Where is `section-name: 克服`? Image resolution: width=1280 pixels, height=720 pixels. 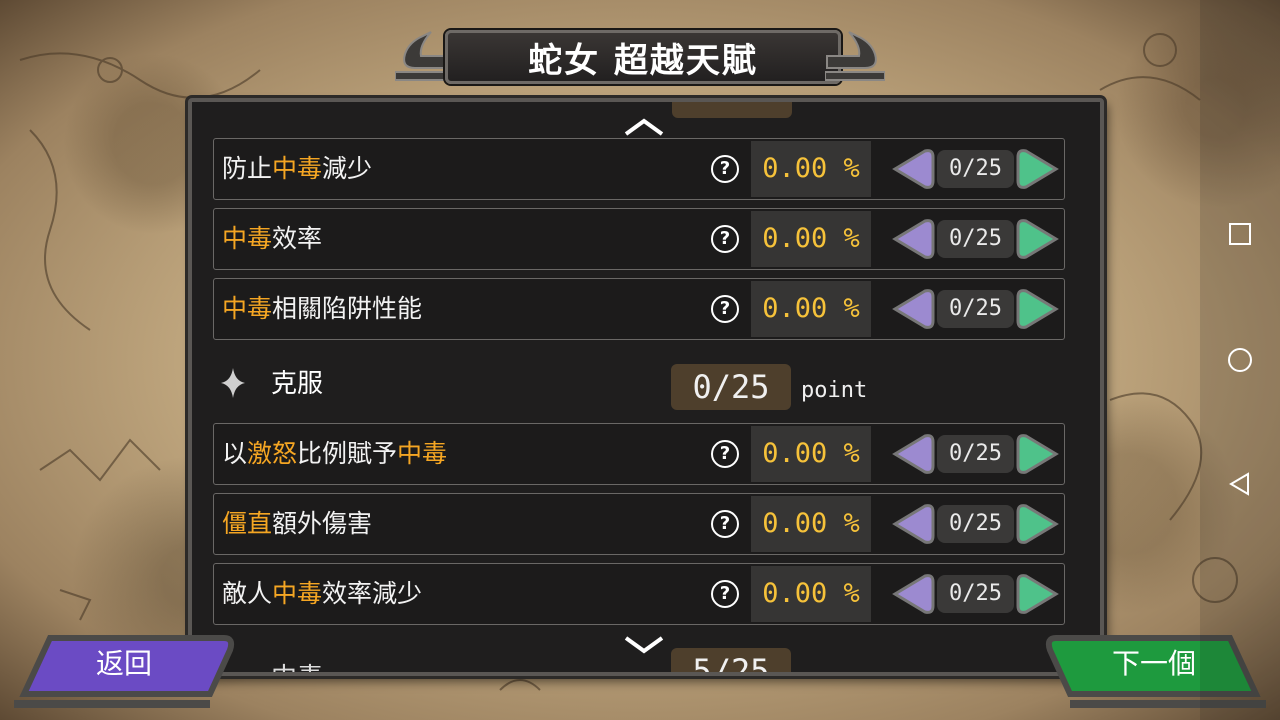 section-name: 克服 is located at coordinates (297, 384).